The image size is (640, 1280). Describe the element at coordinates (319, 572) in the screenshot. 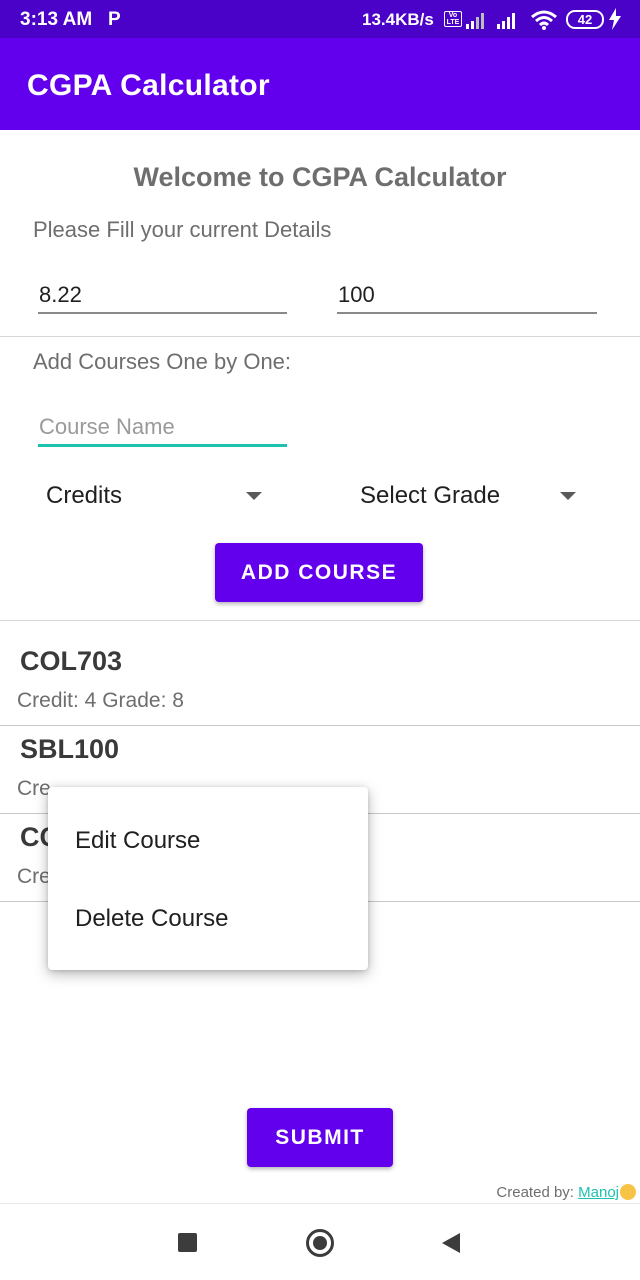

I see `add-course-button: ADD COURSE` at that location.